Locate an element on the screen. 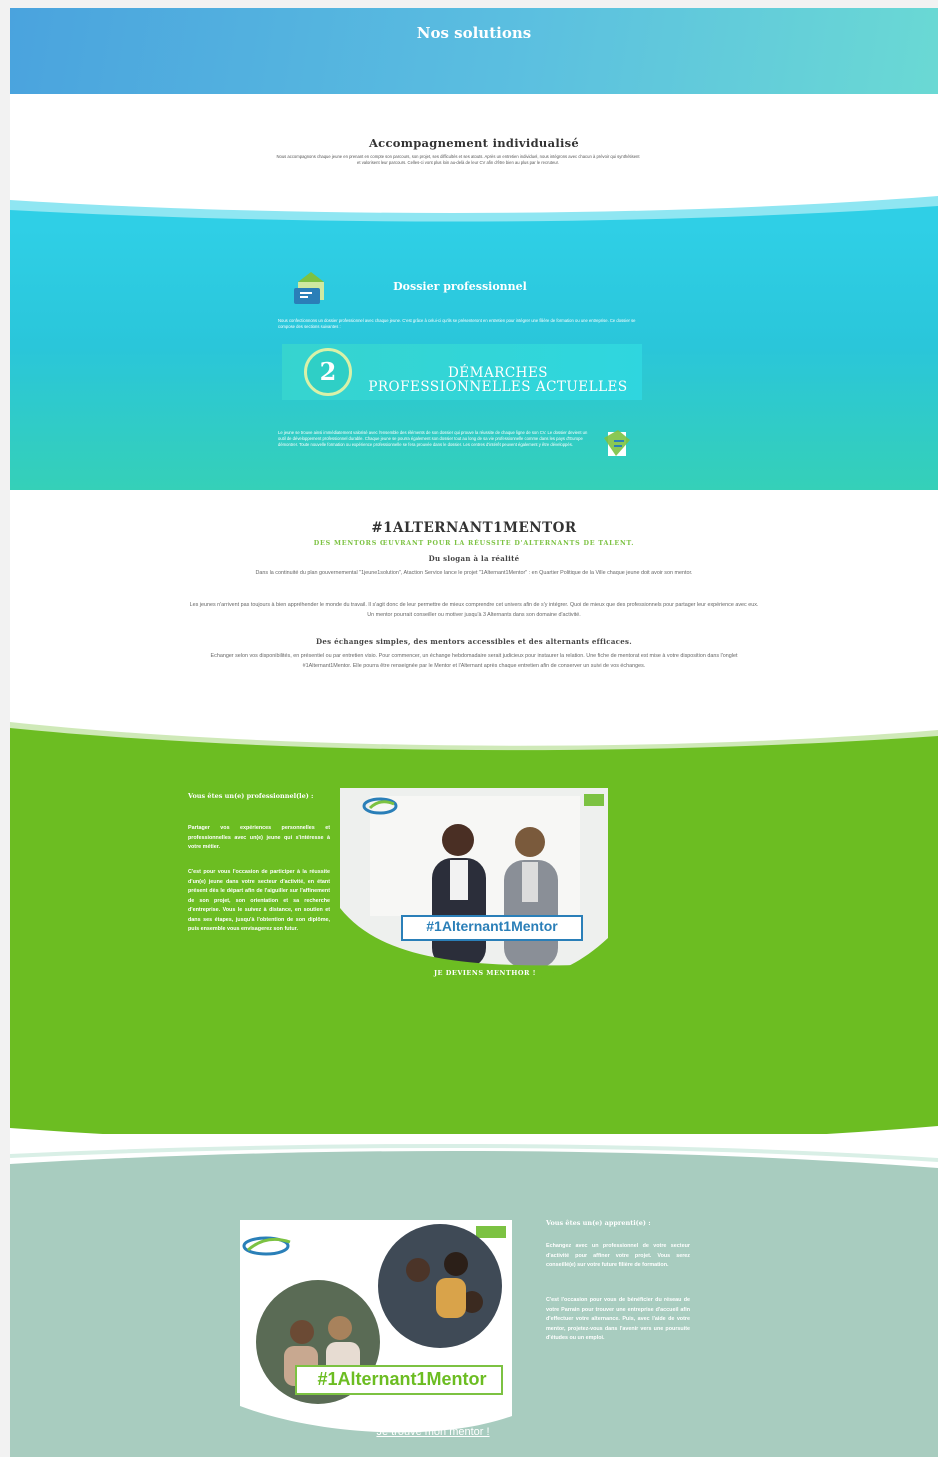 This screenshot has width=938, height=1457. dossier-title: Dossier professionnel is located at coordinates (460, 286).